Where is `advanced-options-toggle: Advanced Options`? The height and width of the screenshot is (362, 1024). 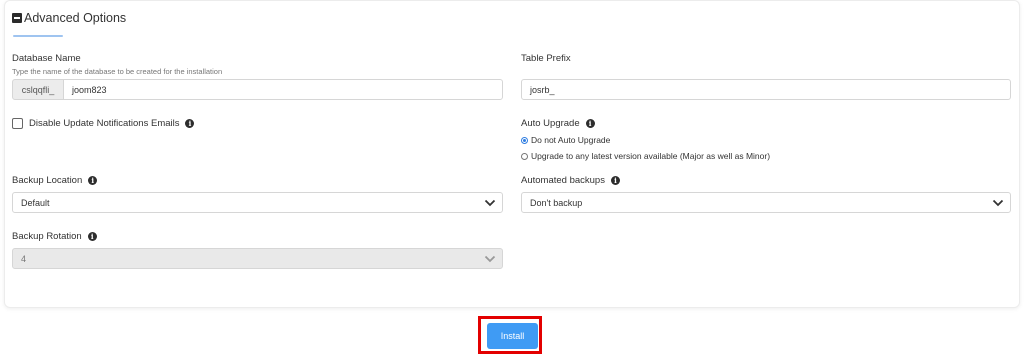
advanced-options-toggle: Advanced Options is located at coordinates (69, 18).